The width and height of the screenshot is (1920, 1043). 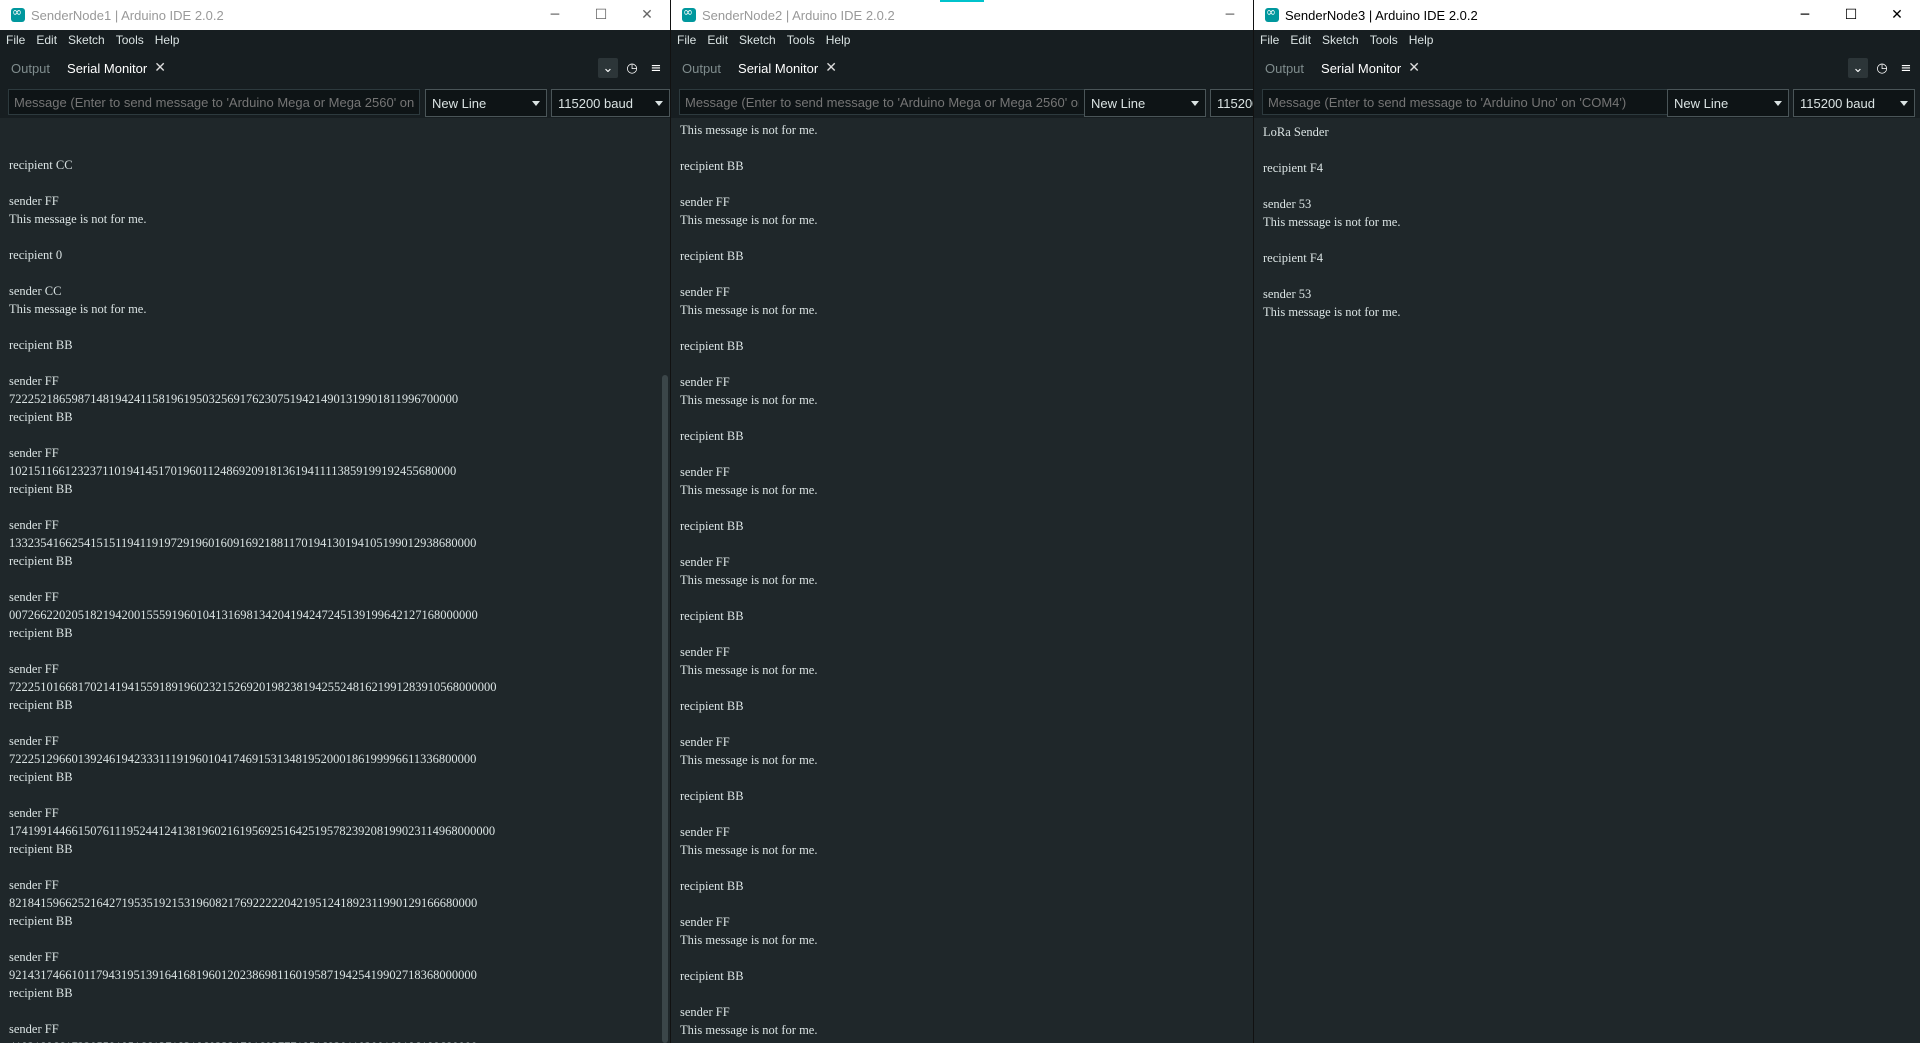 What do you see at coordinates (335, 15) in the screenshot?
I see `title-bar: SenderNode1 | Arduino IDE 2.0.2 ─ ☐ ✕` at bounding box center [335, 15].